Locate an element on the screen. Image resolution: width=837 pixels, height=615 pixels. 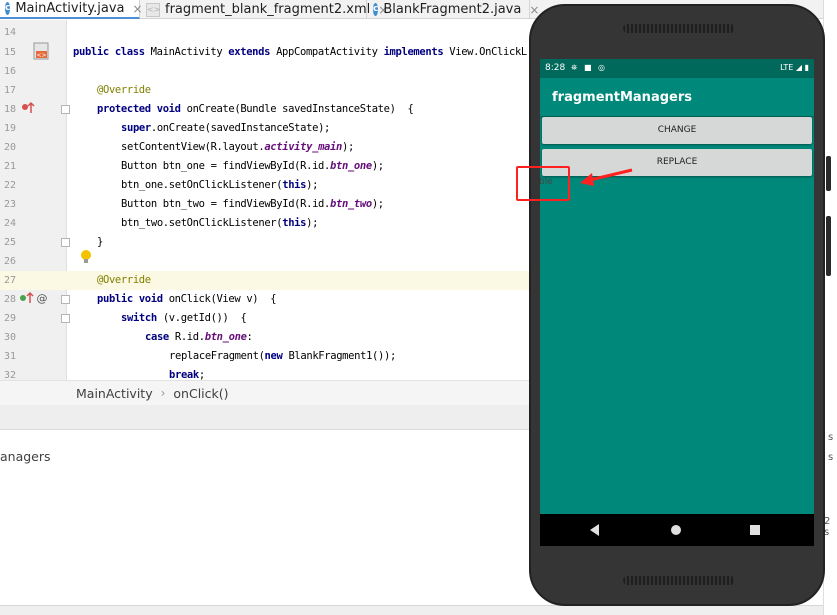
android-nav-bar is located at coordinates (677, 530).